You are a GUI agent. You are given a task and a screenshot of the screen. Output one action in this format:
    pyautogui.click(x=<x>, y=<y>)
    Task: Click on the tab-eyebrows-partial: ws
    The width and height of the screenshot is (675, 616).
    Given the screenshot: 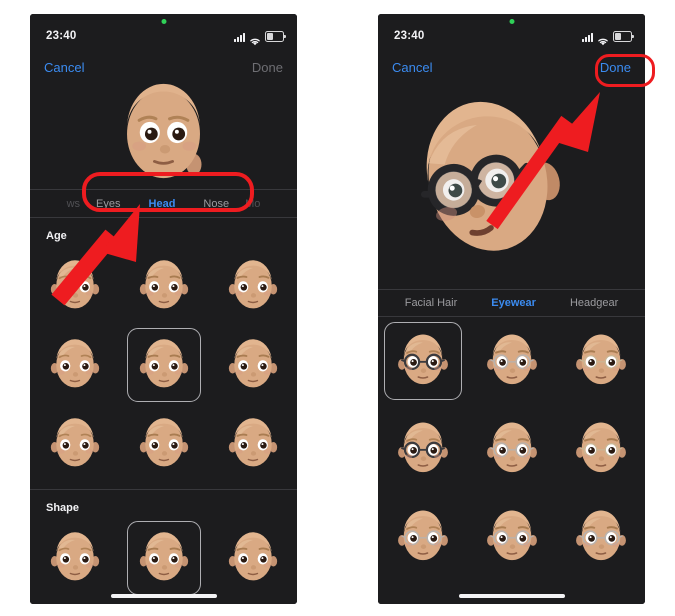 What is the action you would take?
    pyautogui.click(x=73, y=204)
    